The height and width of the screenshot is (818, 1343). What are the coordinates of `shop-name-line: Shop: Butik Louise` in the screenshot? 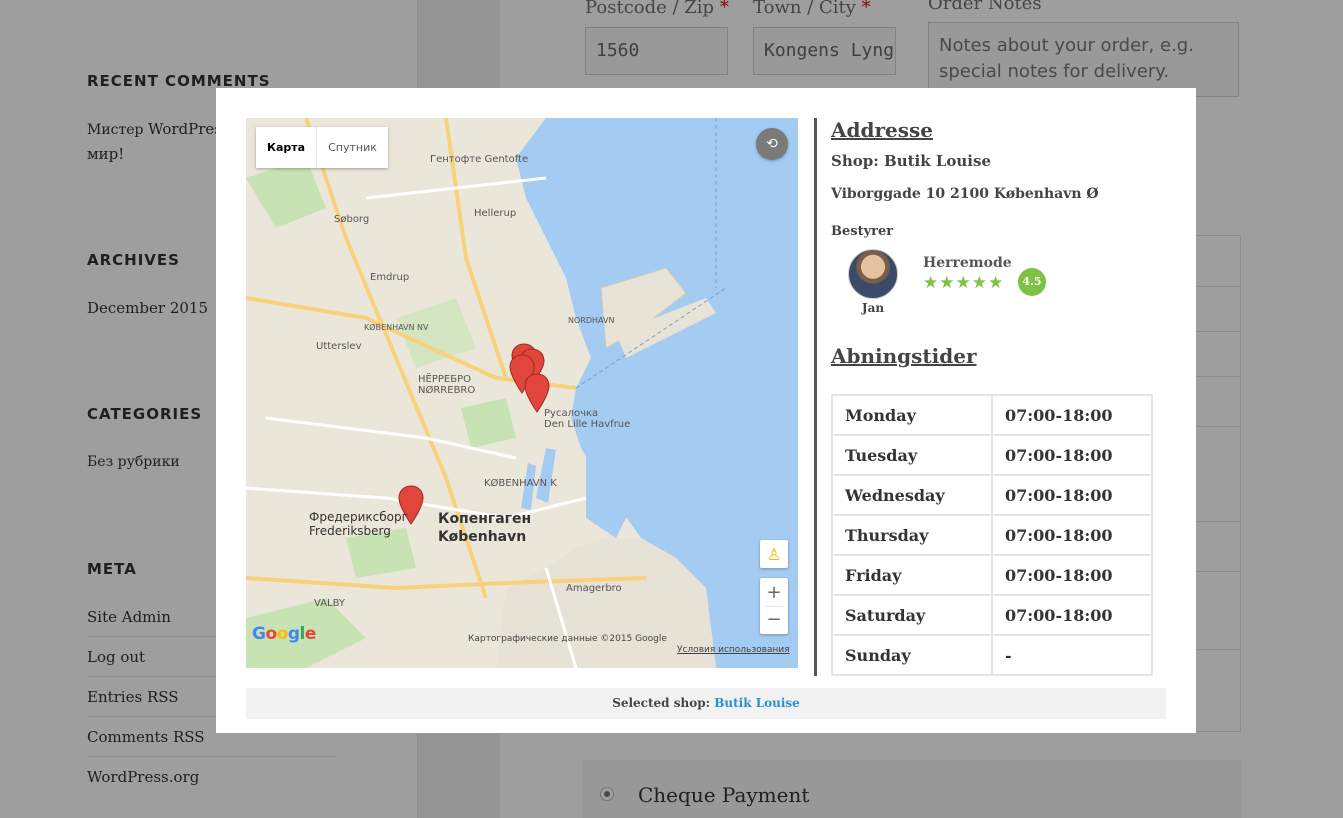 It's located at (998, 161).